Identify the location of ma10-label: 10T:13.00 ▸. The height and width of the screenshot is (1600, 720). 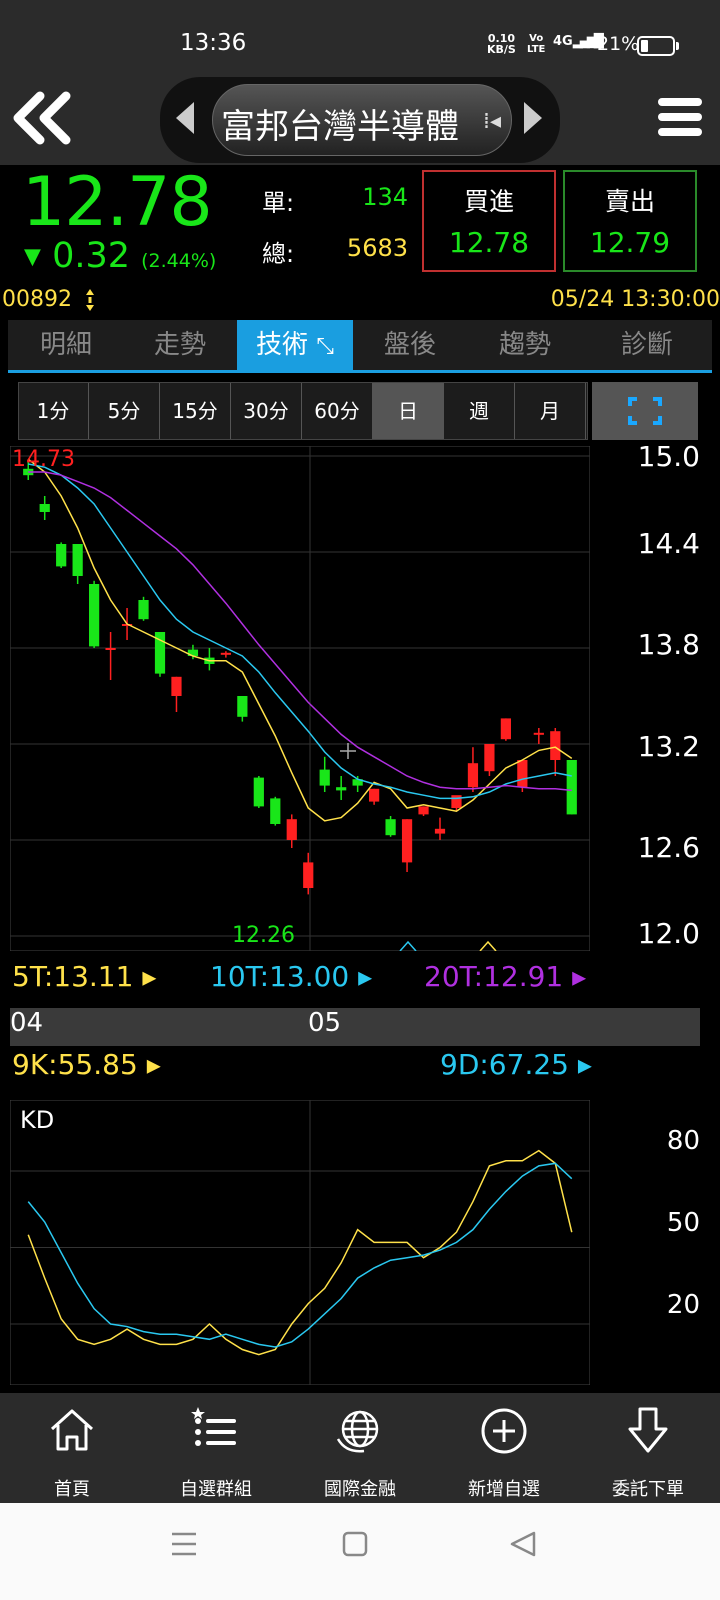
(291, 976).